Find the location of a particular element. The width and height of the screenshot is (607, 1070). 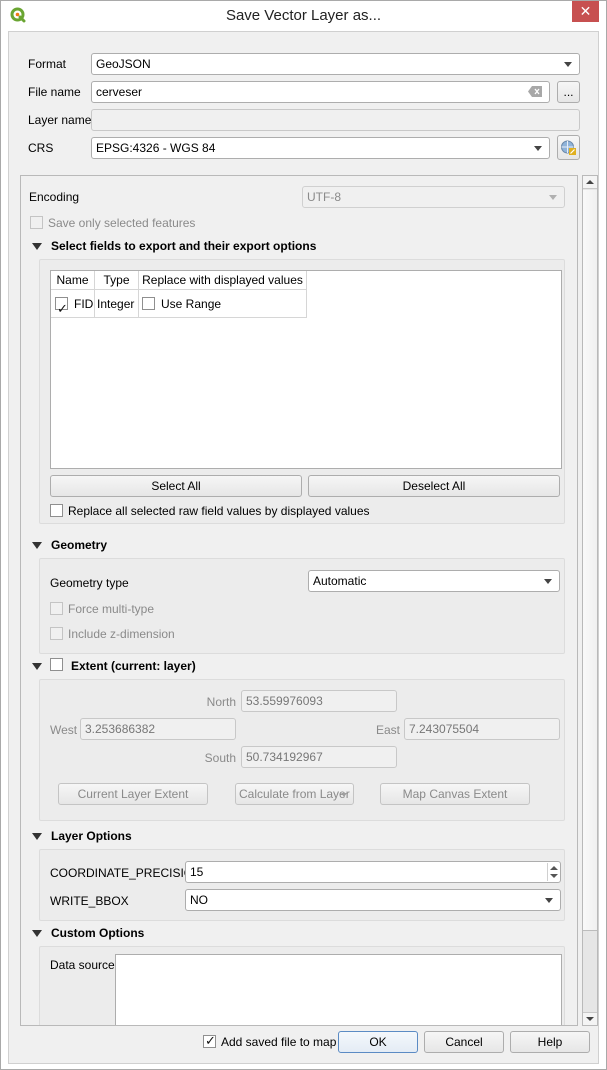

east-input: 7.243075504 is located at coordinates (482, 729).